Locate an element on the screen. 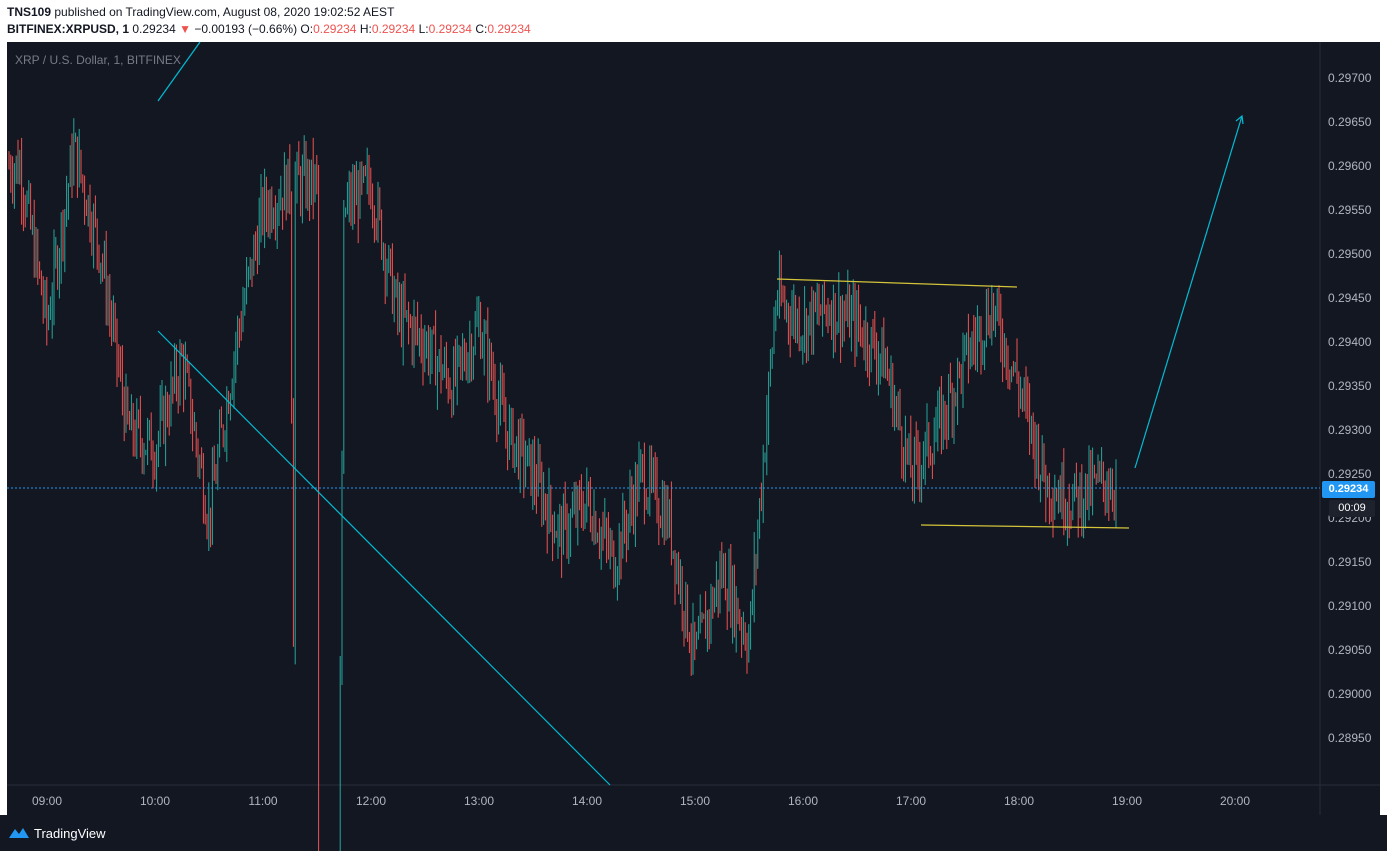 The image size is (1387, 851). x-tick-label: 20:00 is located at coordinates (1235, 801).